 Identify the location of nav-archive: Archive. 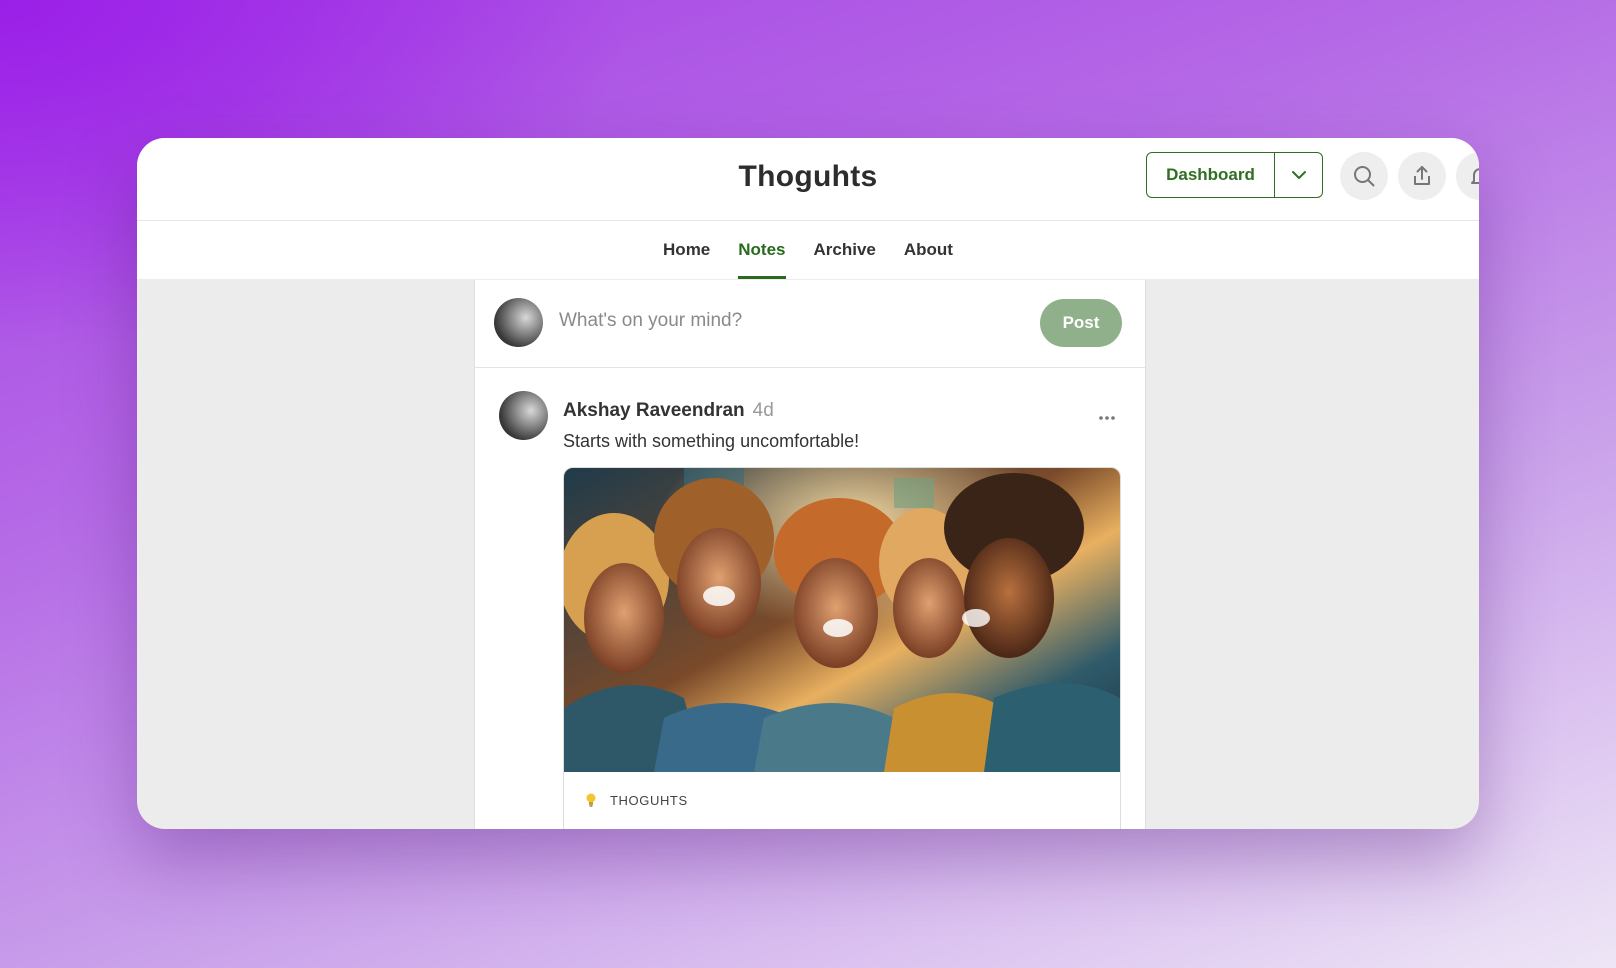
(845, 250).